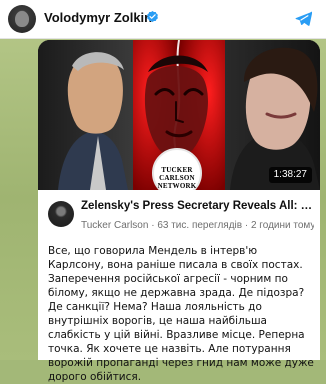  I want to click on channel-name: Volodymyr Zolkin, so click(98, 17).